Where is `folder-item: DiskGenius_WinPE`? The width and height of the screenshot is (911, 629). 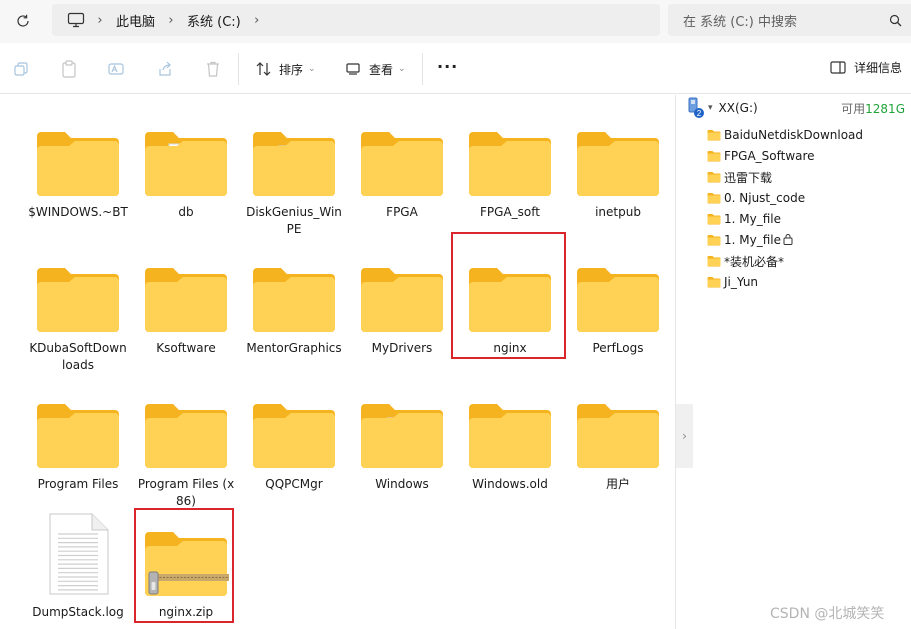
folder-item: DiskGenius_WinPE is located at coordinates (294, 175).